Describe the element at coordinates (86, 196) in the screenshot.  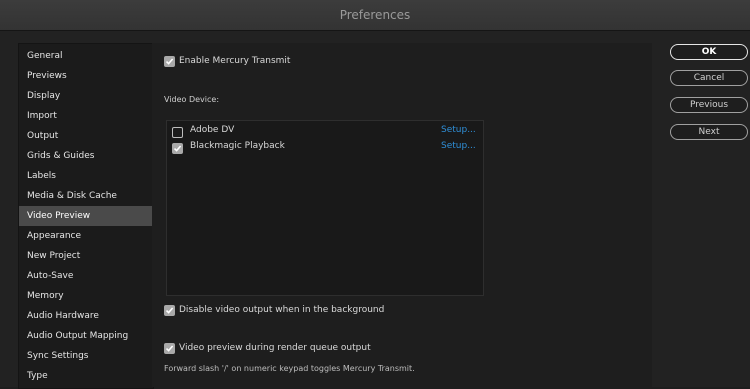
I see `sidebar-item-media-disk-cache: Media & Disk Cache` at that location.